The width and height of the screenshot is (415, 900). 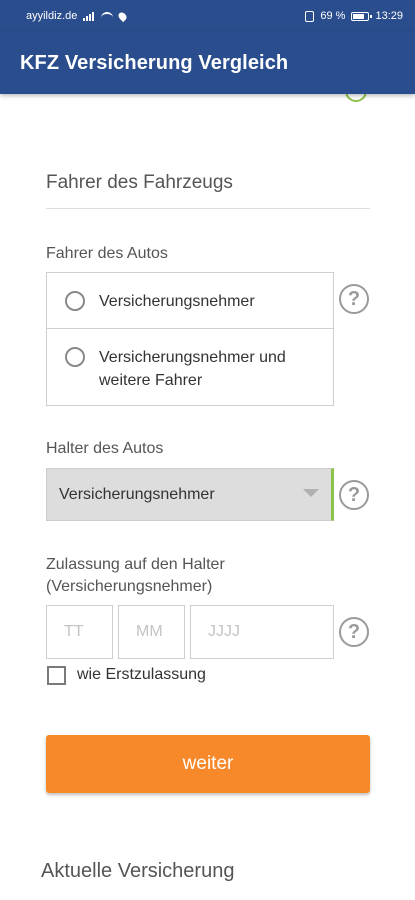 I want to click on clock: 13:29, so click(x=389, y=16).